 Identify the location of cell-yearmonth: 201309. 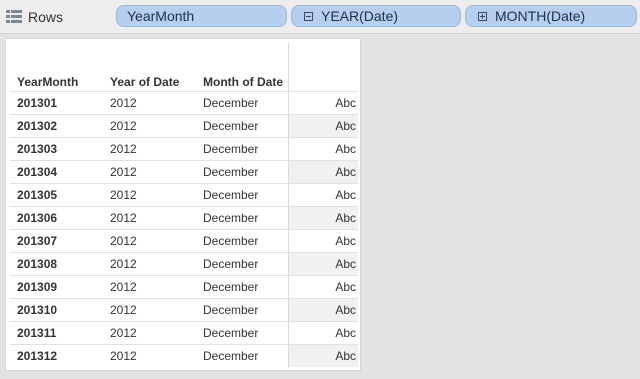
(37, 287).